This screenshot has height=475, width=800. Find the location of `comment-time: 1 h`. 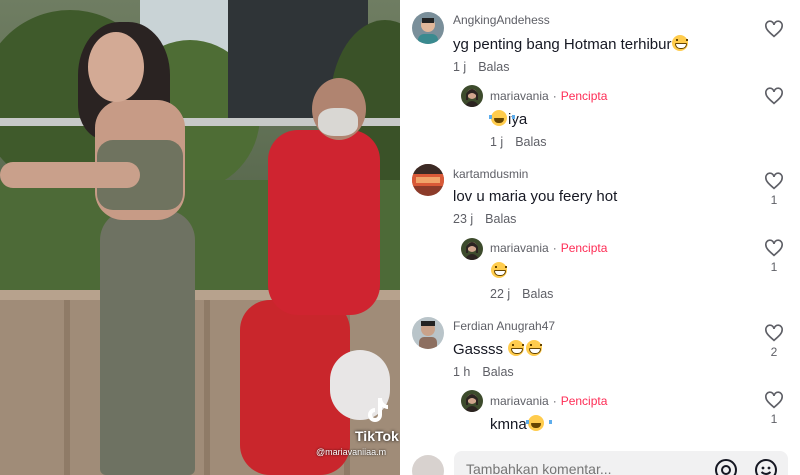

comment-time: 1 h is located at coordinates (462, 372).